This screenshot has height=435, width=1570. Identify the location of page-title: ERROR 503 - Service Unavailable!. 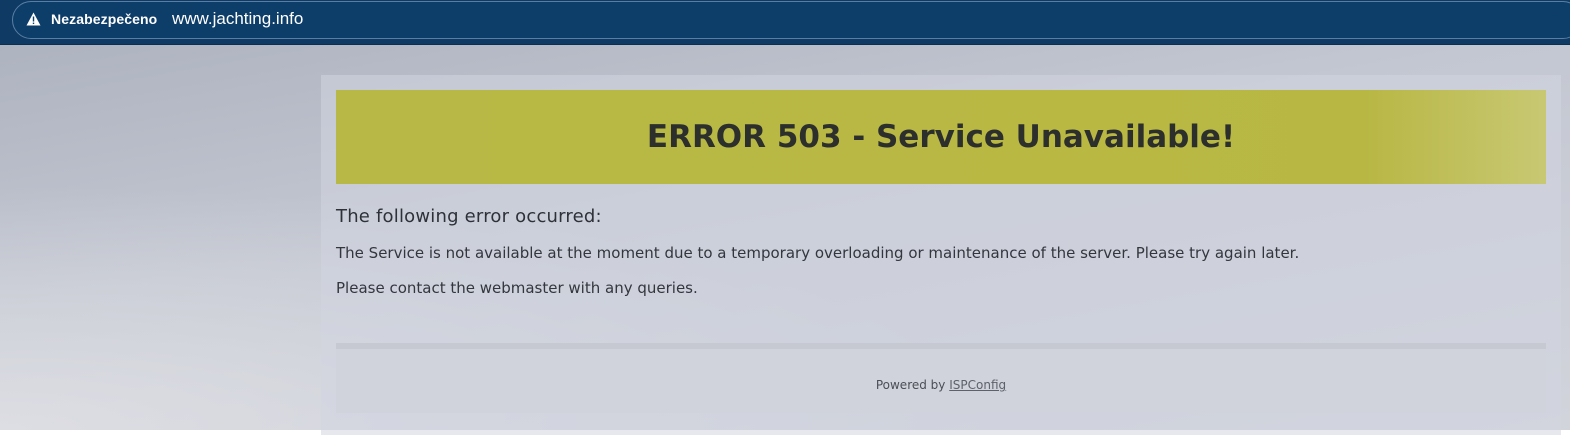
(941, 137).